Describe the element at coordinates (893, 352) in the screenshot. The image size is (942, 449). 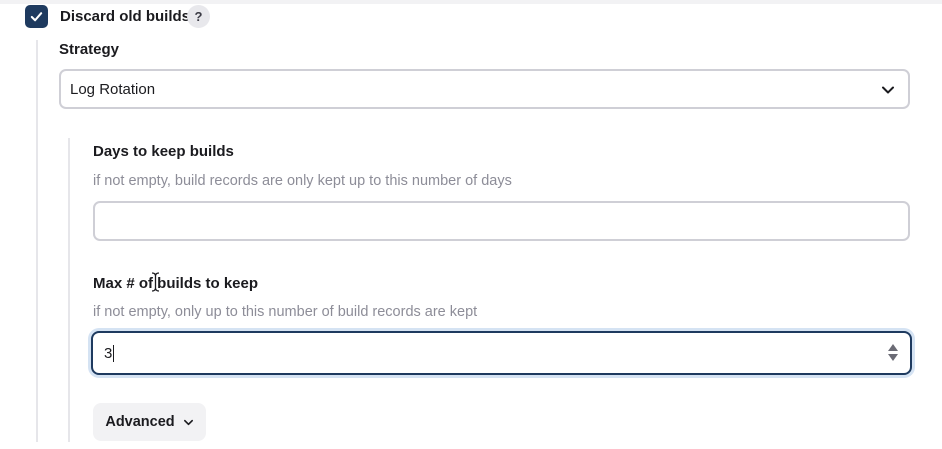
I see `spinner-arrows-icon` at that location.